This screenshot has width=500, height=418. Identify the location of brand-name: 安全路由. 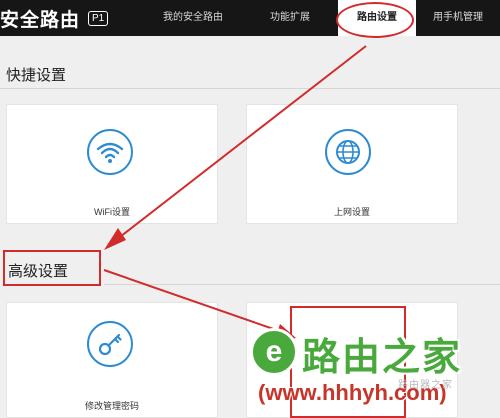
(40, 20).